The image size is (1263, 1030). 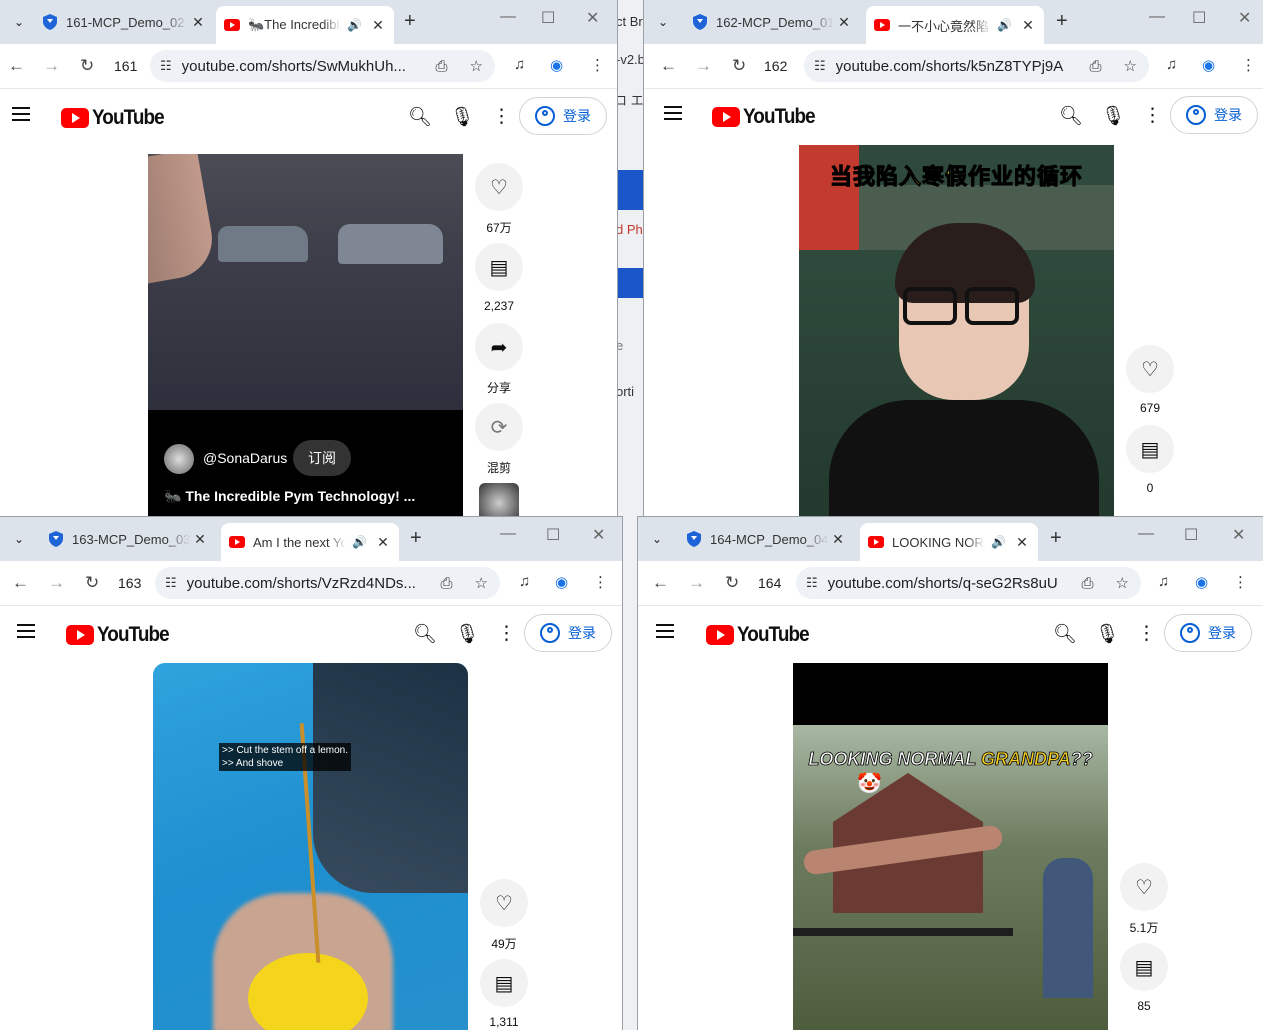 I want to click on remix-icon: ⟳, so click(x=499, y=427).